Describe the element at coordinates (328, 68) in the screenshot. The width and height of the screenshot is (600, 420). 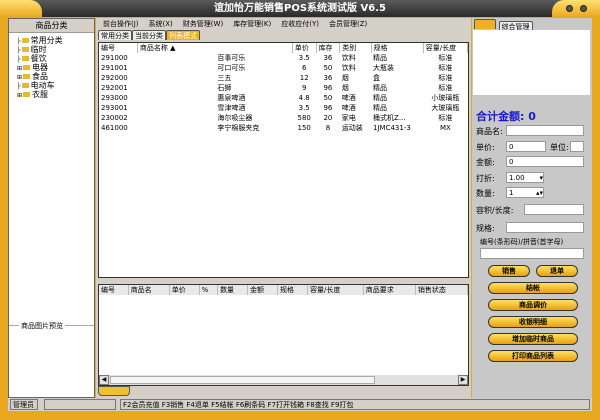
I see `table-cell: 50` at that location.